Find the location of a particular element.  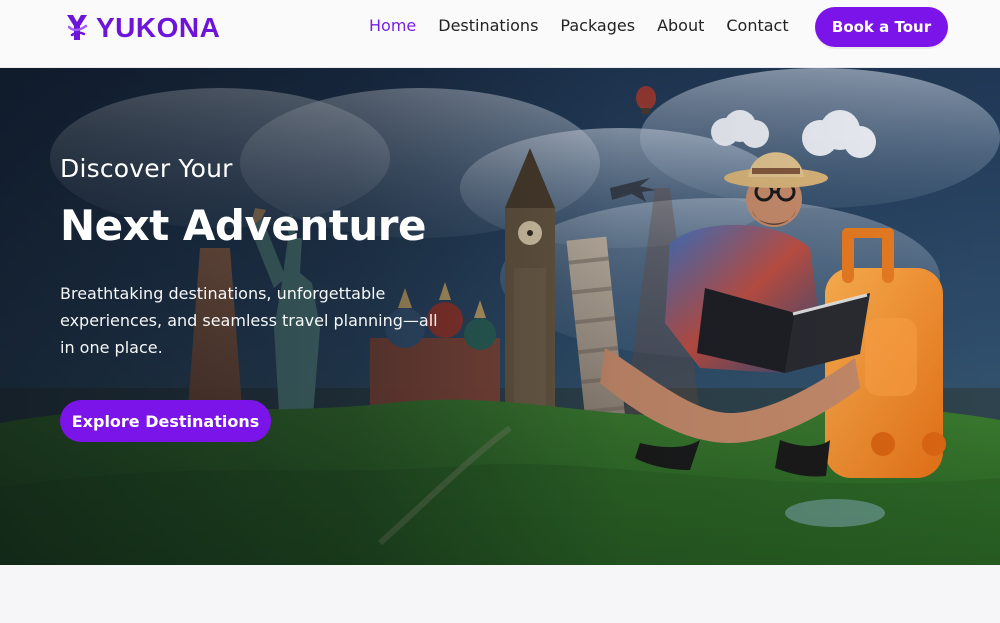

explore-destinations-button: Explore Destinations is located at coordinates (165, 421).